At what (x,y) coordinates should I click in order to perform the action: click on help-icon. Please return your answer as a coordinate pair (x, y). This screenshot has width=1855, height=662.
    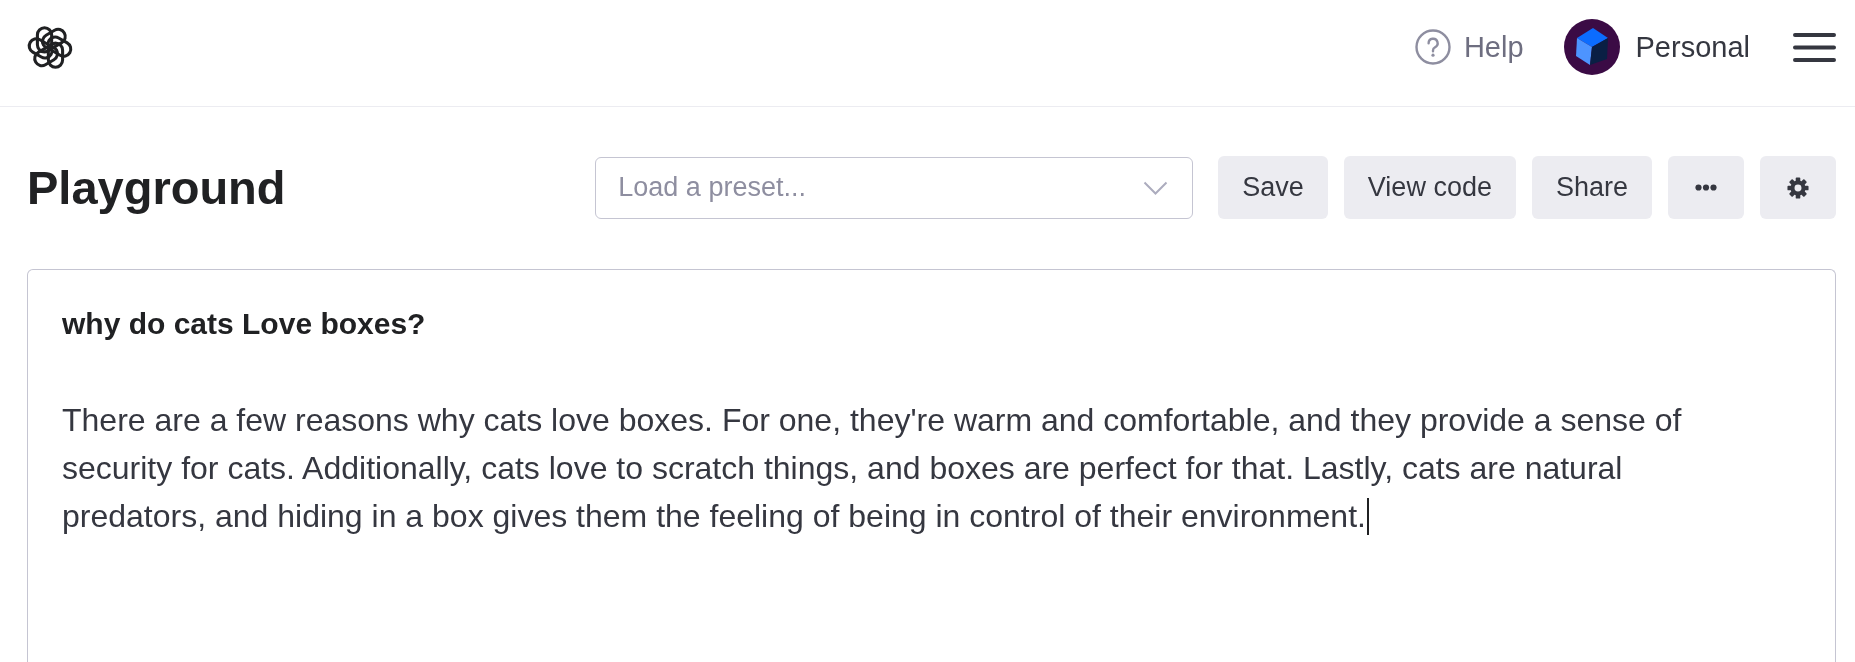
    Looking at the image, I should click on (1432, 47).